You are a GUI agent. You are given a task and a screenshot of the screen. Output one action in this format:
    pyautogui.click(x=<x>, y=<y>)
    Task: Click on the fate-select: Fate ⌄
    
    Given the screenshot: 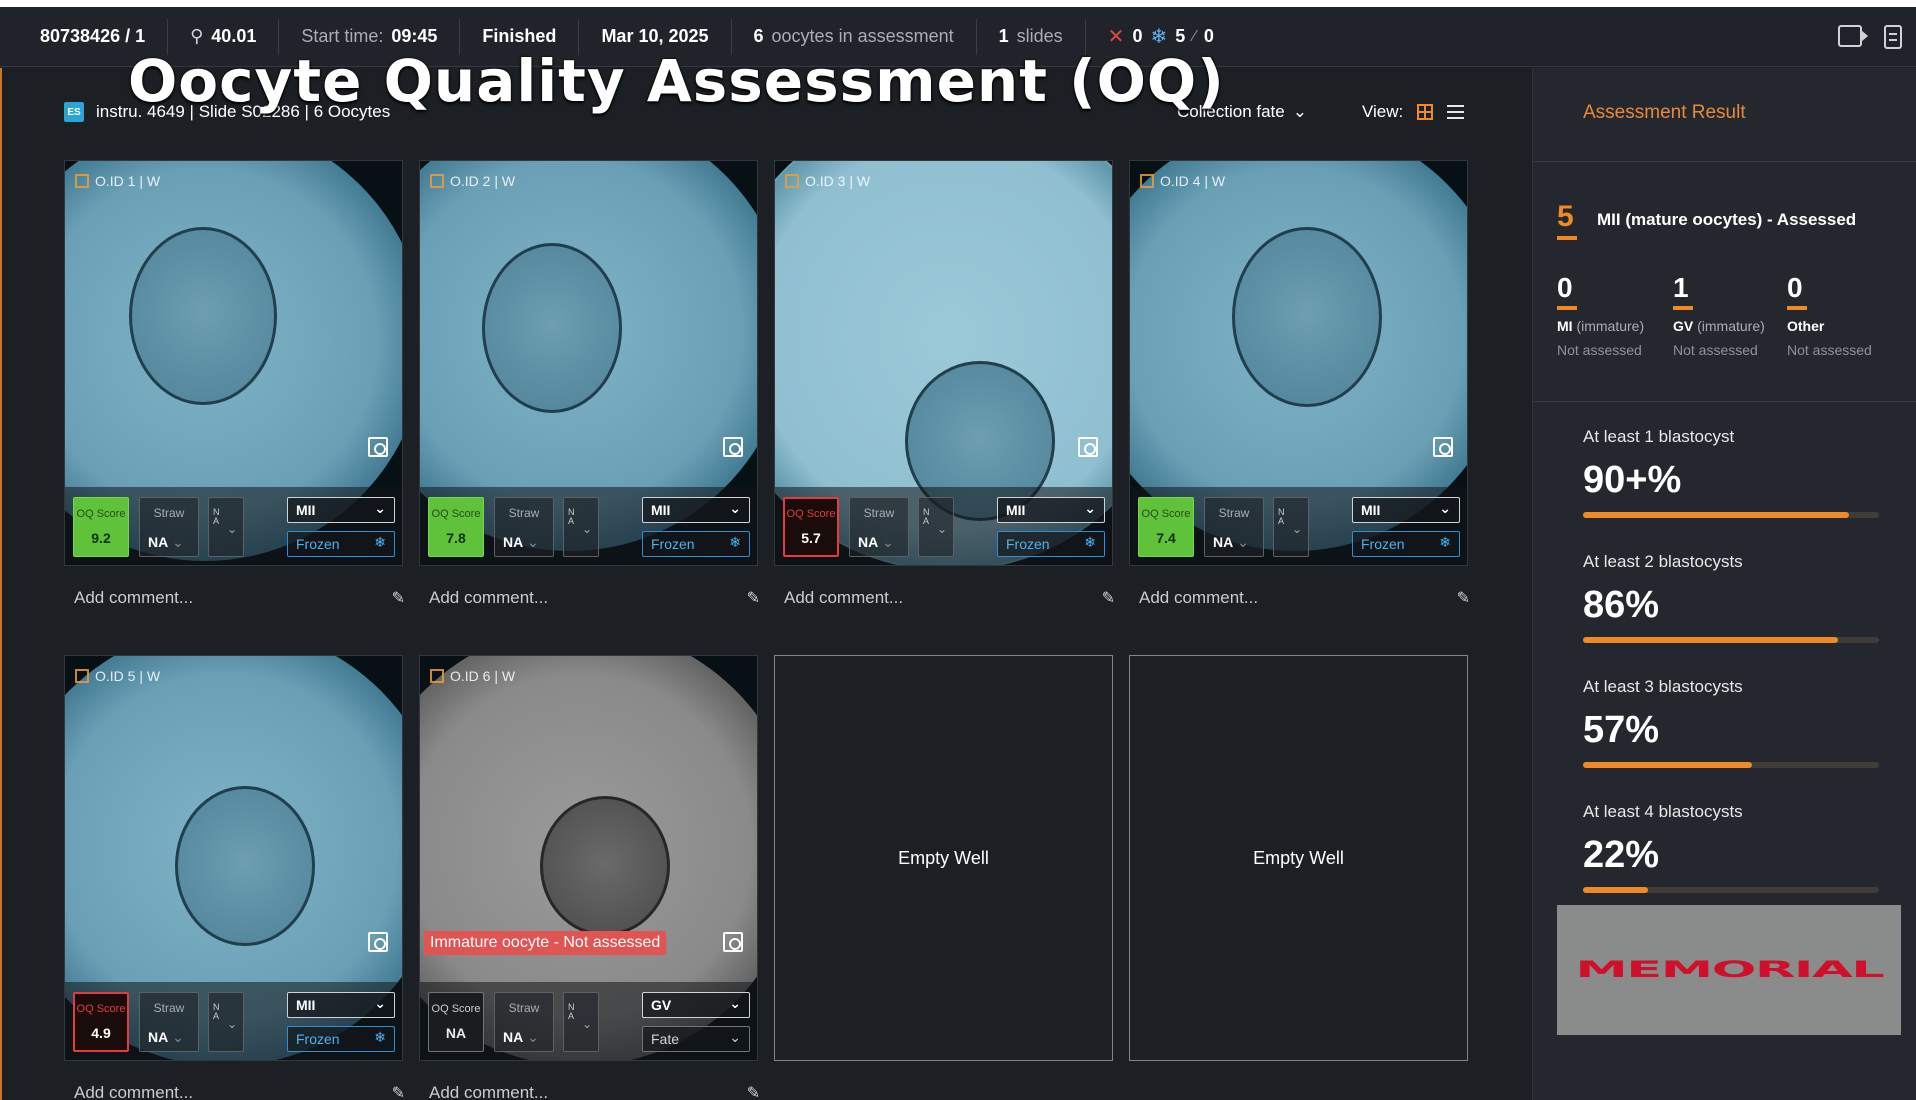 What is the action you would take?
    pyautogui.click(x=696, y=1039)
    